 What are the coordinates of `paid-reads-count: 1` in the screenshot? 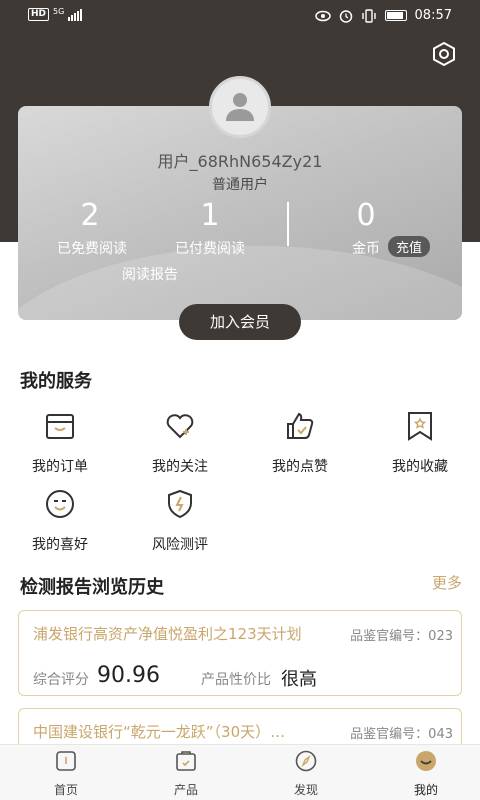 It's located at (210, 215).